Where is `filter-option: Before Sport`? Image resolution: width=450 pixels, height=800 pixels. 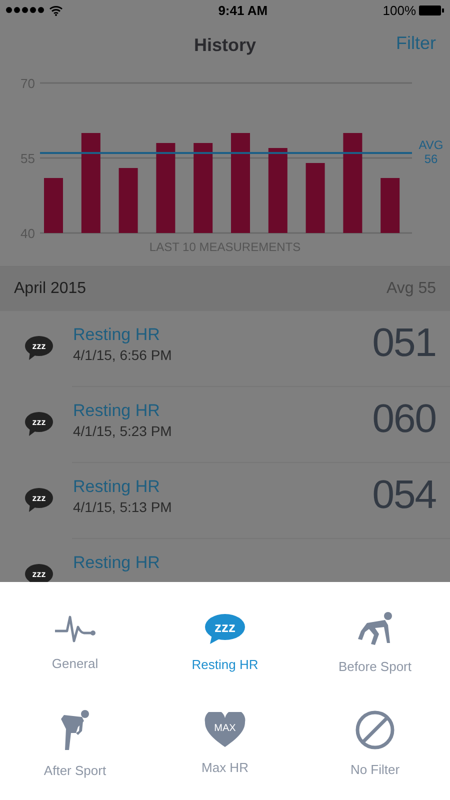 filter-option: Before Sport is located at coordinates (375, 642).